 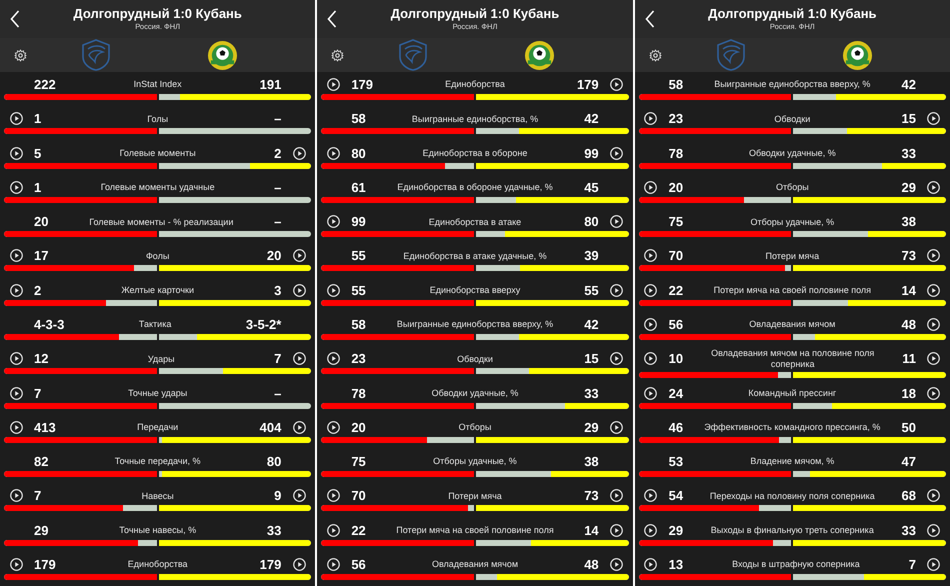 I want to click on home-value: 23, so click(x=676, y=119).